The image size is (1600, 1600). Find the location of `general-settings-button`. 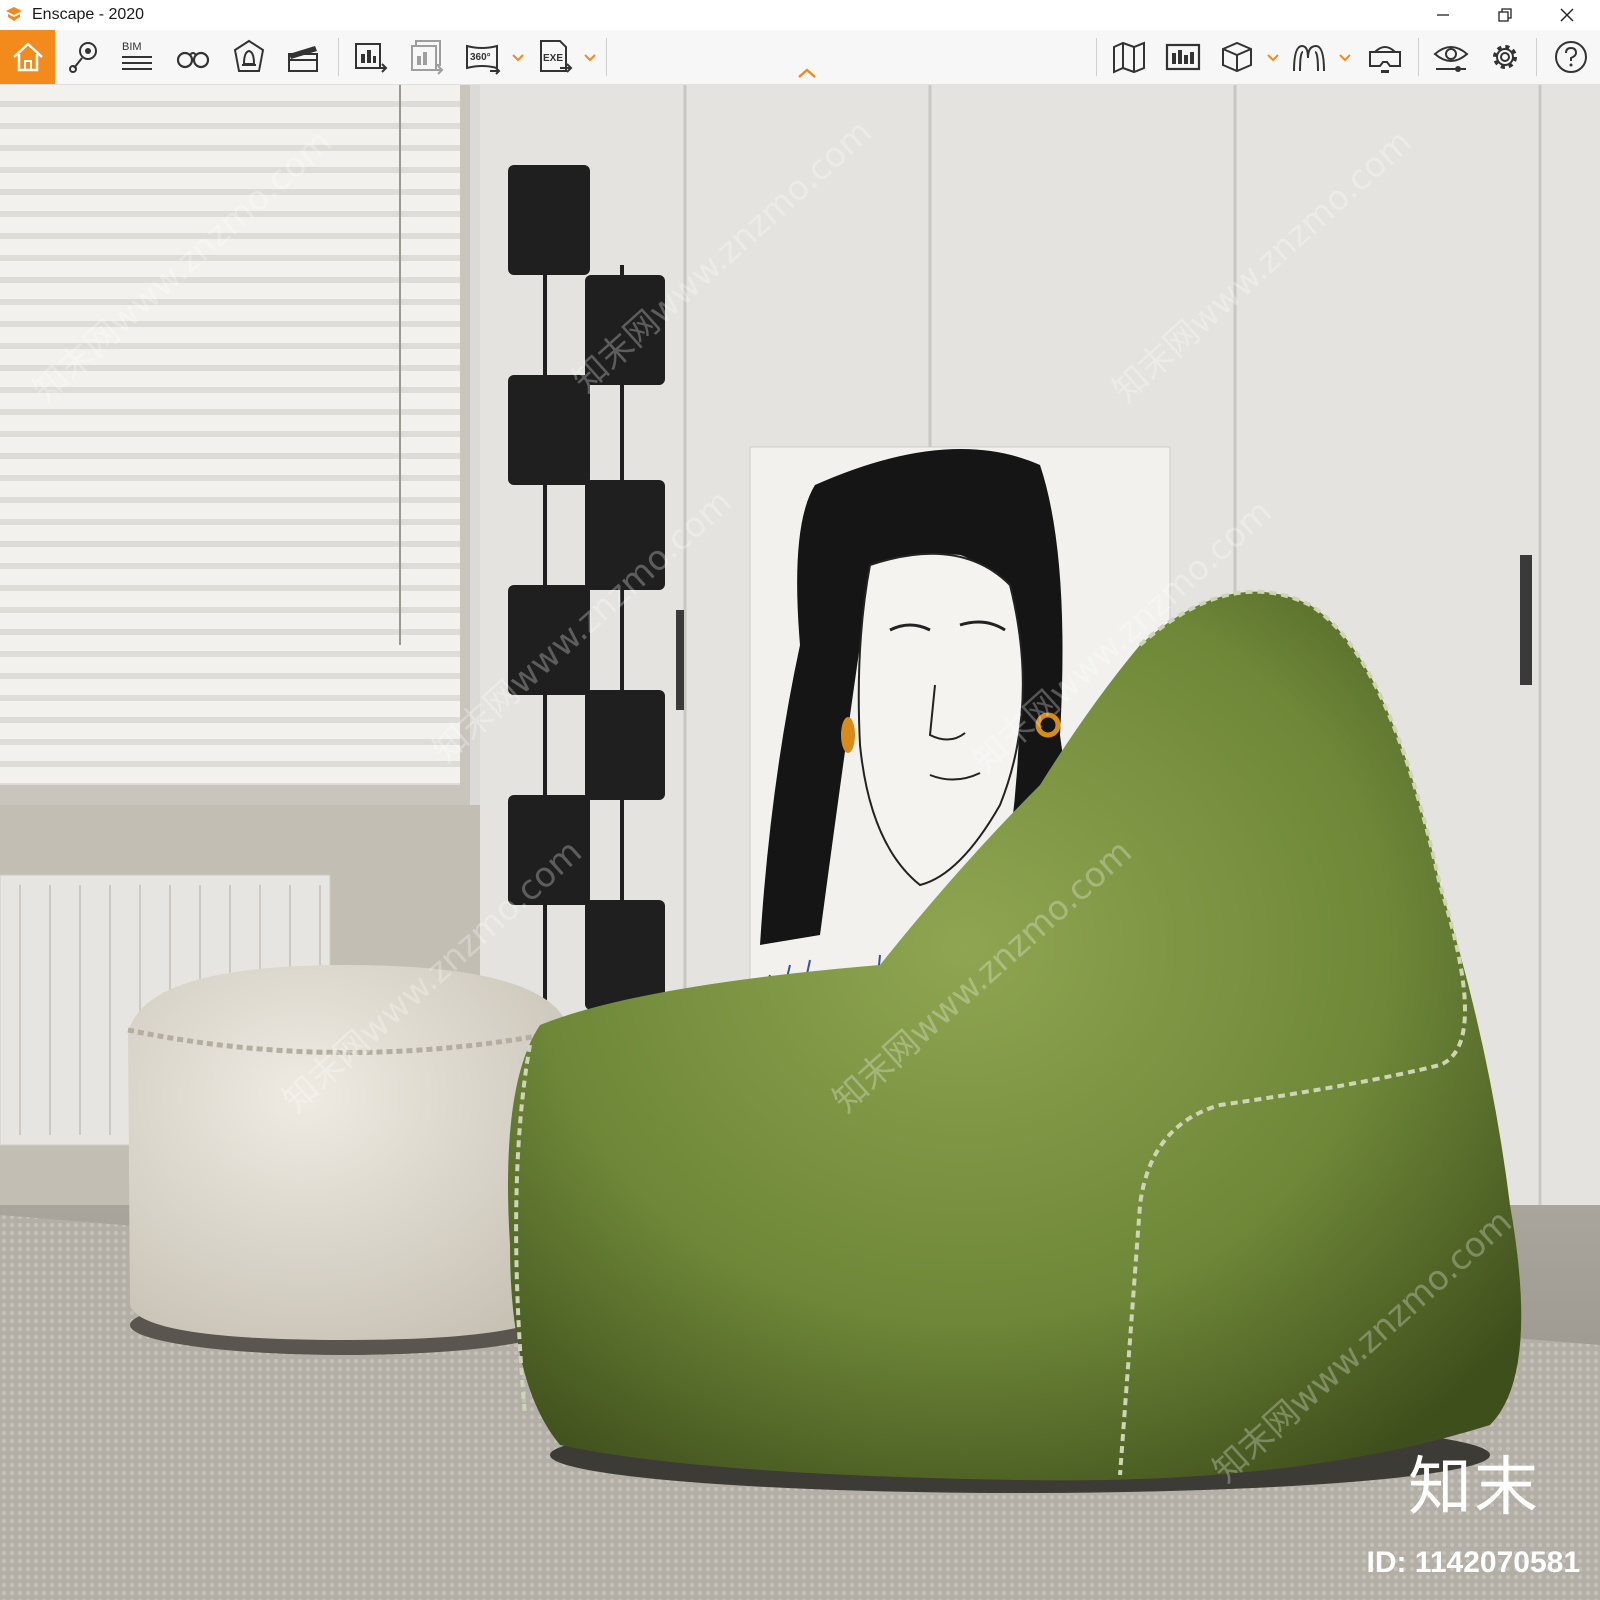

general-settings-button is located at coordinates (1505, 57).